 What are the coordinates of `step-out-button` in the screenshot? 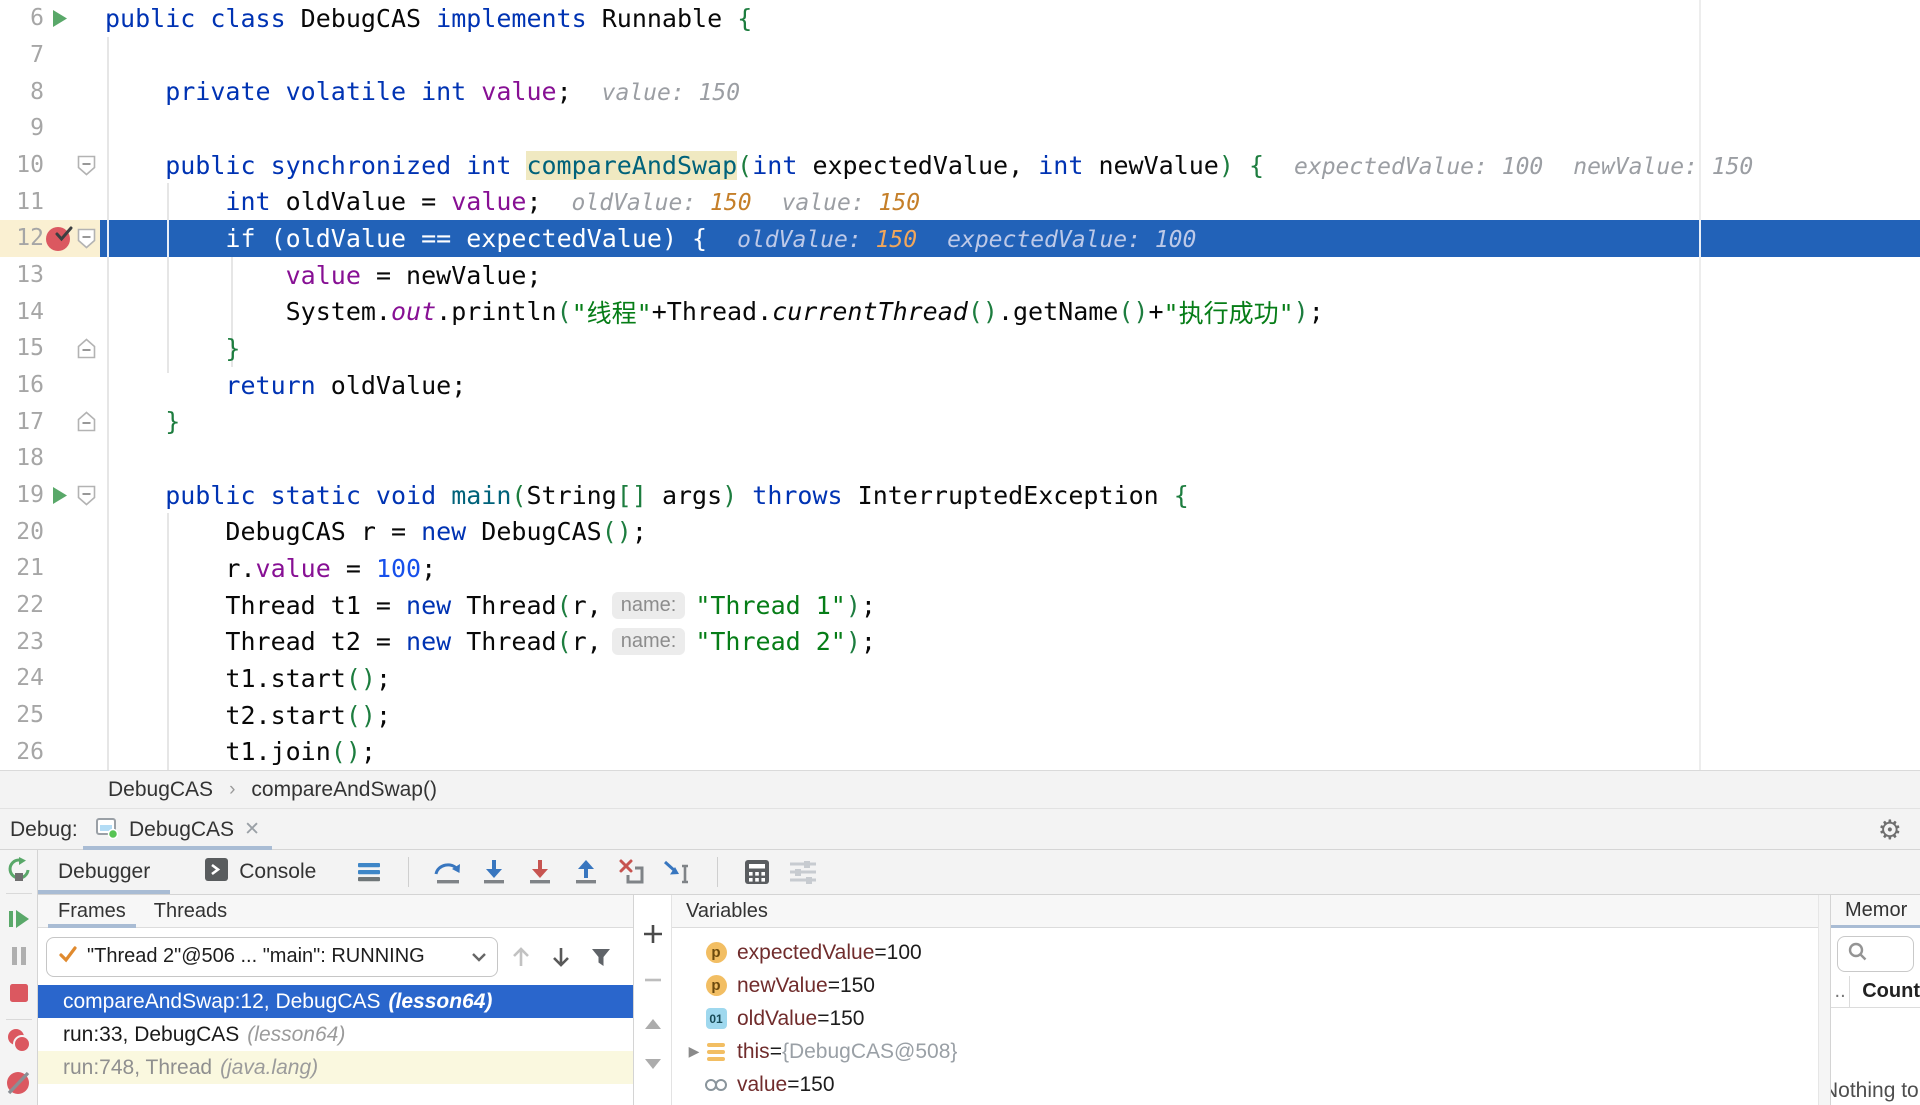 It's located at (586, 872).